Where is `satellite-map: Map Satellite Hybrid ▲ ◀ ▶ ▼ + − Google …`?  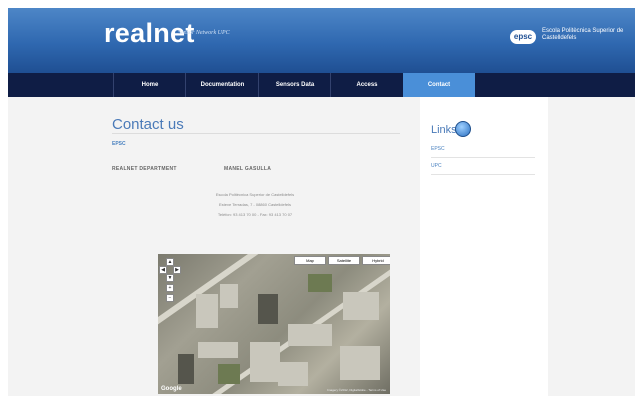
satellite-map: Map Satellite Hybrid ▲ ◀ ▶ ▼ + − Google … is located at coordinates (274, 324).